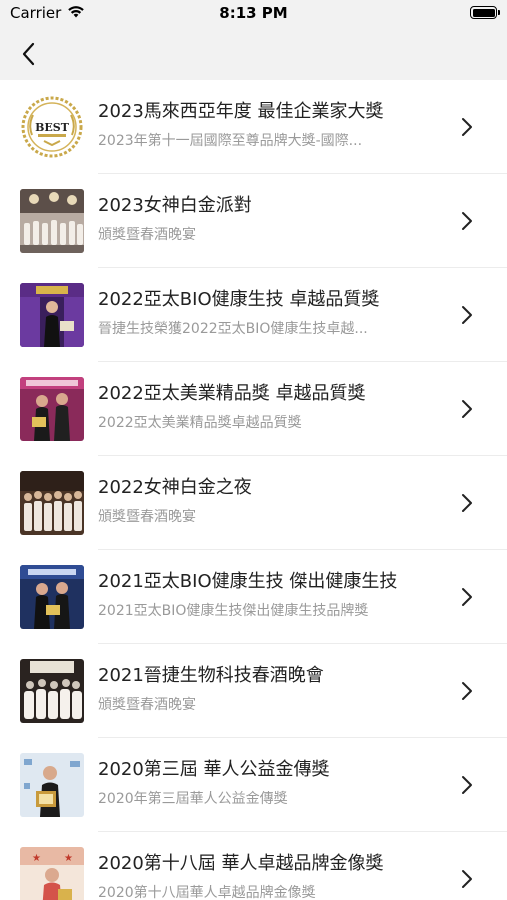 The height and width of the screenshot is (900, 507). I want to click on battery-icon, so click(485, 12).